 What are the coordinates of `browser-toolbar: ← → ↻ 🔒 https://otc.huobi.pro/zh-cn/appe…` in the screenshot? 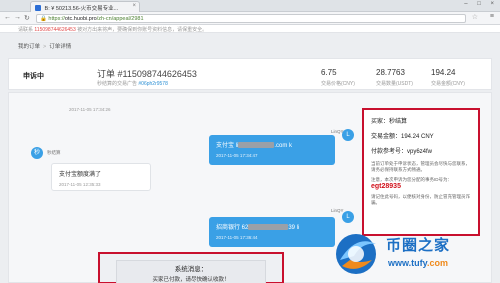 It's located at (250, 18).